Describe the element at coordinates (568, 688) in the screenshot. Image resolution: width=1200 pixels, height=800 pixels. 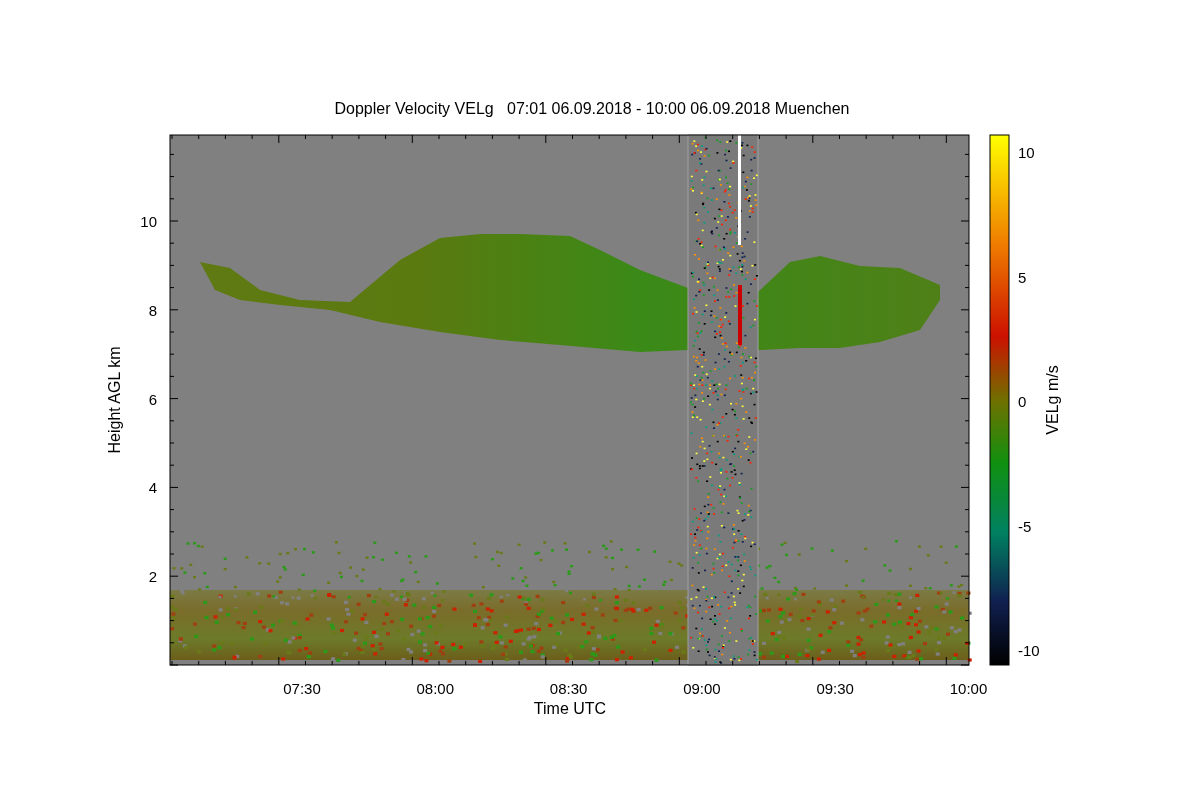
I see `x-tick-label: 08:30` at that location.